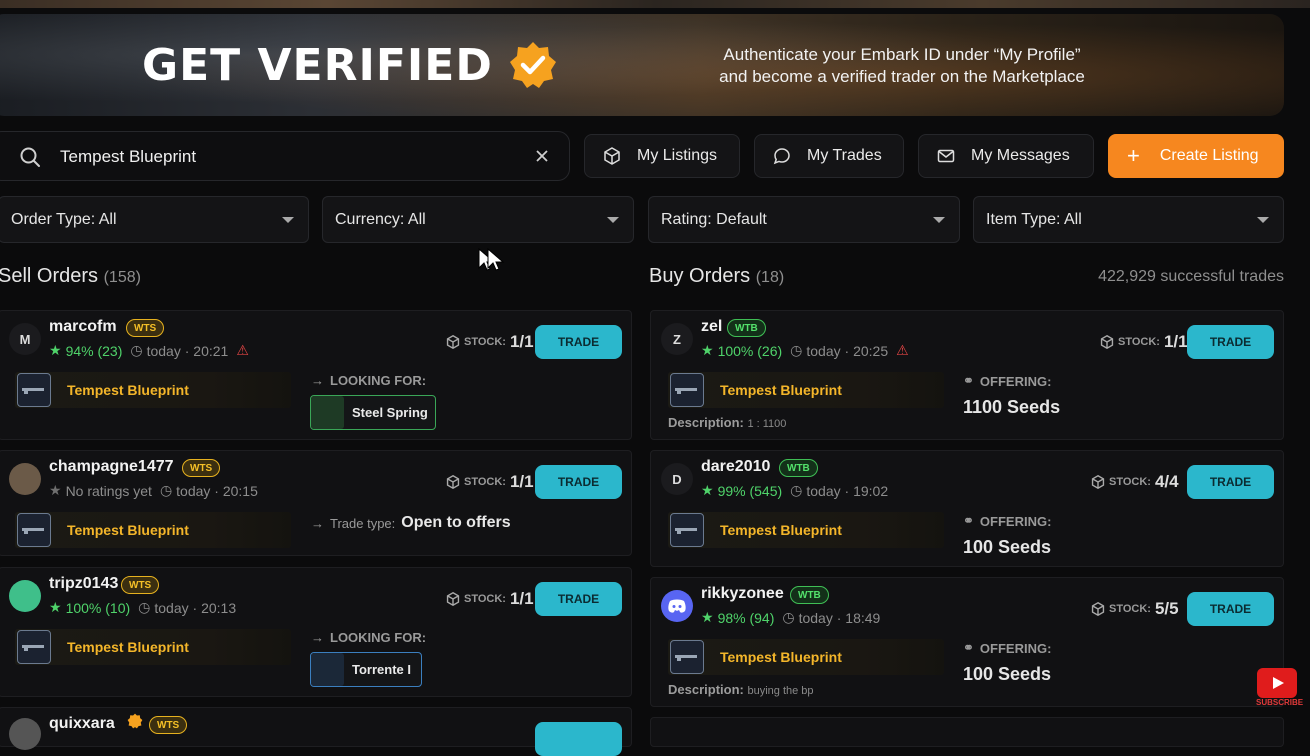 The image size is (1310, 756). I want to click on avatar: Z, so click(677, 339).